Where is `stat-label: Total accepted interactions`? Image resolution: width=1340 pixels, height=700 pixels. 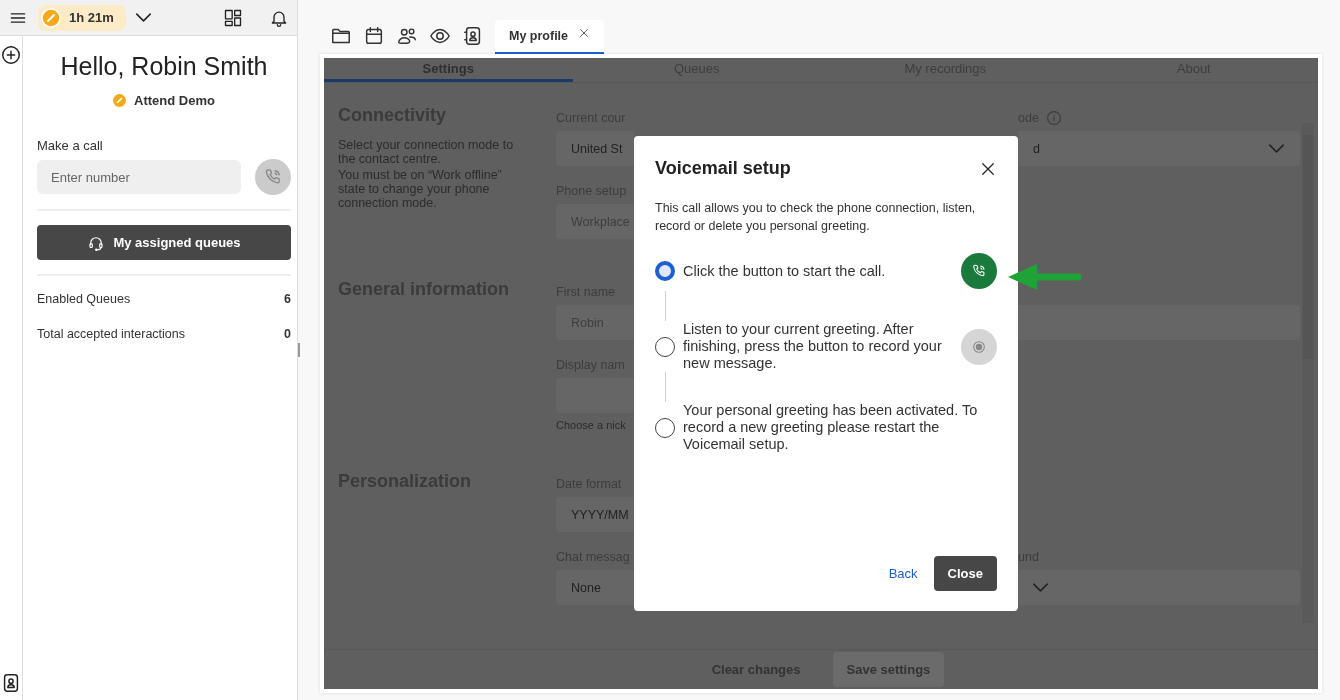
stat-label: Total accepted interactions is located at coordinates (111, 335).